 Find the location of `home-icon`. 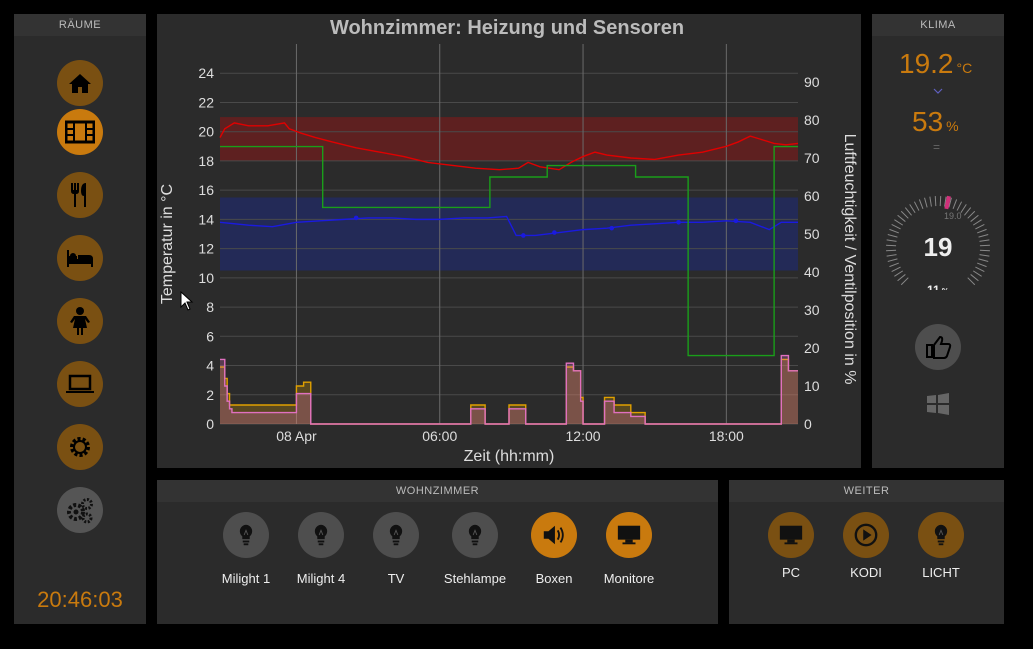

home-icon is located at coordinates (80, 83).